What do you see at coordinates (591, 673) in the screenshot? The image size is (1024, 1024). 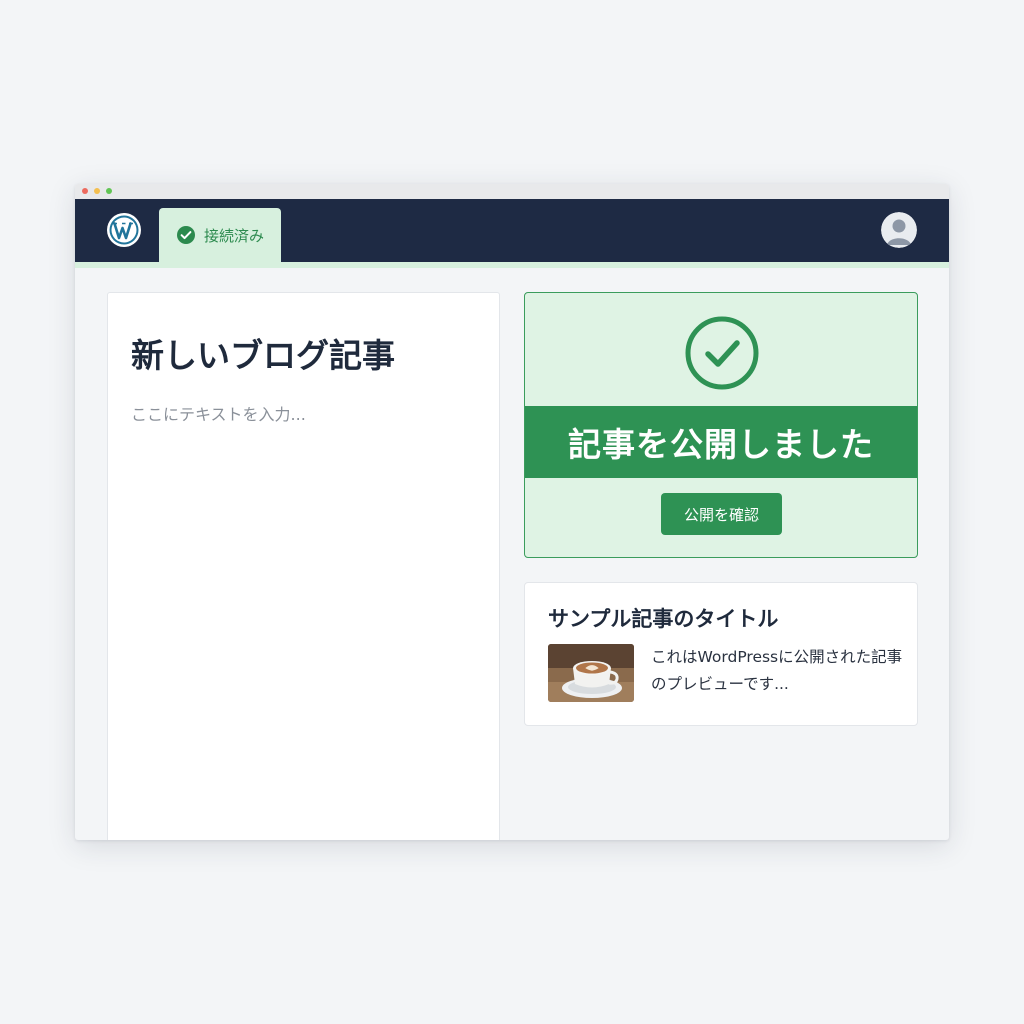 I see `latte-coffee-cup-image` at bounding box center [591, 673].